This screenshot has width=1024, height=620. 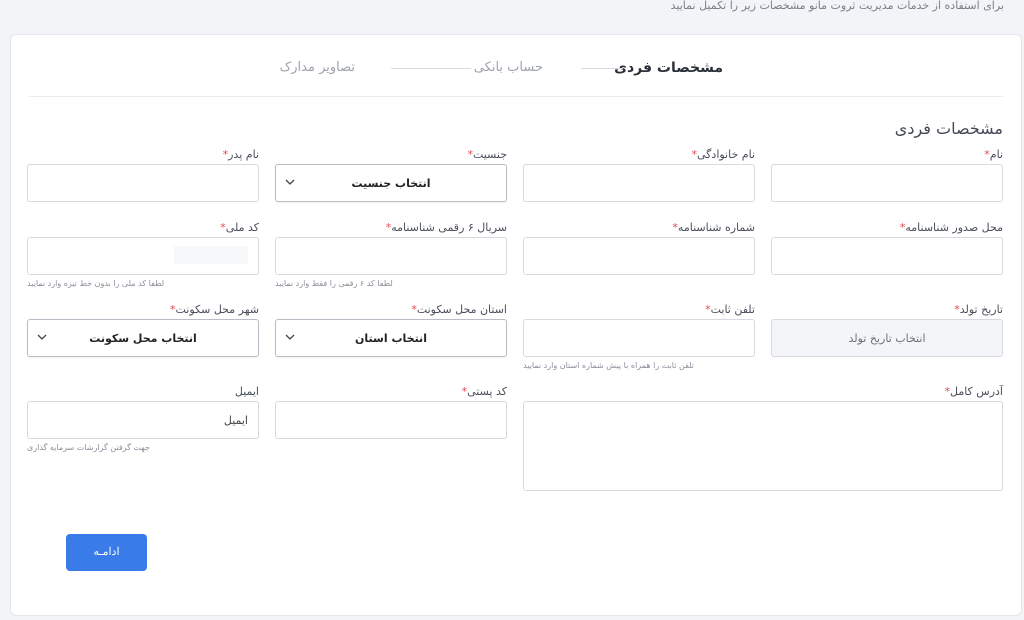 I want to click on national-code-hint: لطفا کد ملی را بدون خط تیره وارد نمایید, so click(x=96, y=283).